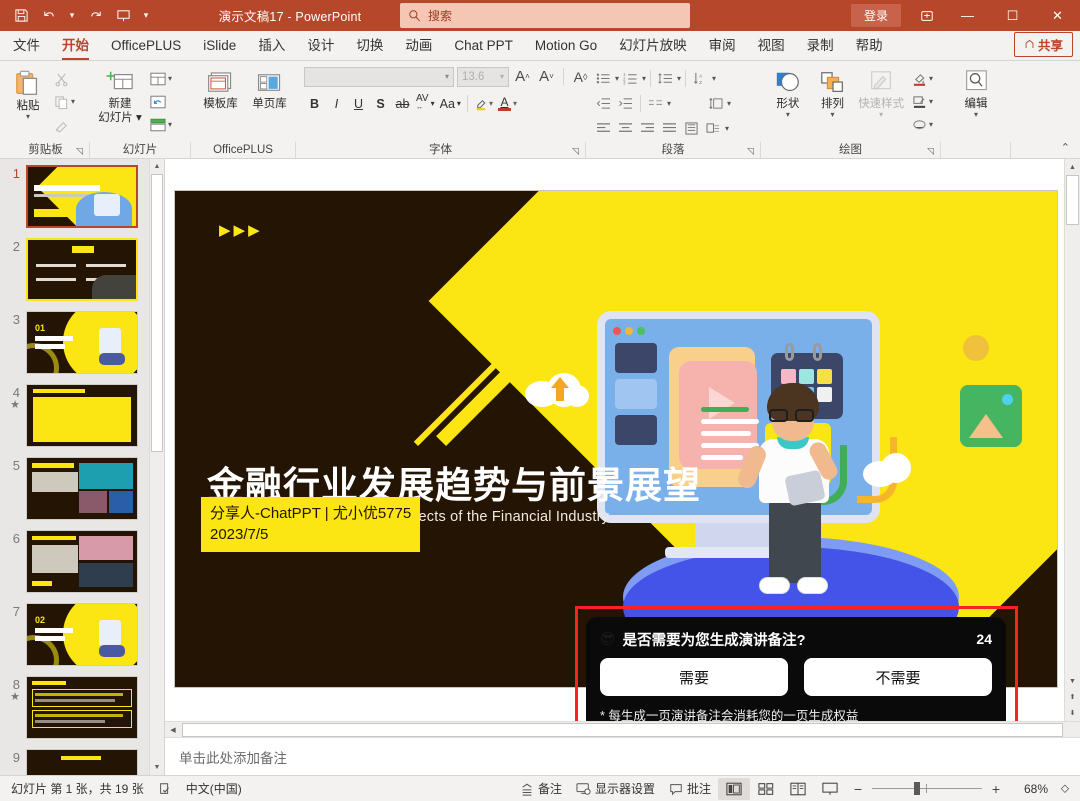 The image size is (1080, 801). What do you see at coordinates (729, 103) in the screenshot?
I see `line-spacing-chevron-down-icon: ▾` at bounding box center [729, 103].